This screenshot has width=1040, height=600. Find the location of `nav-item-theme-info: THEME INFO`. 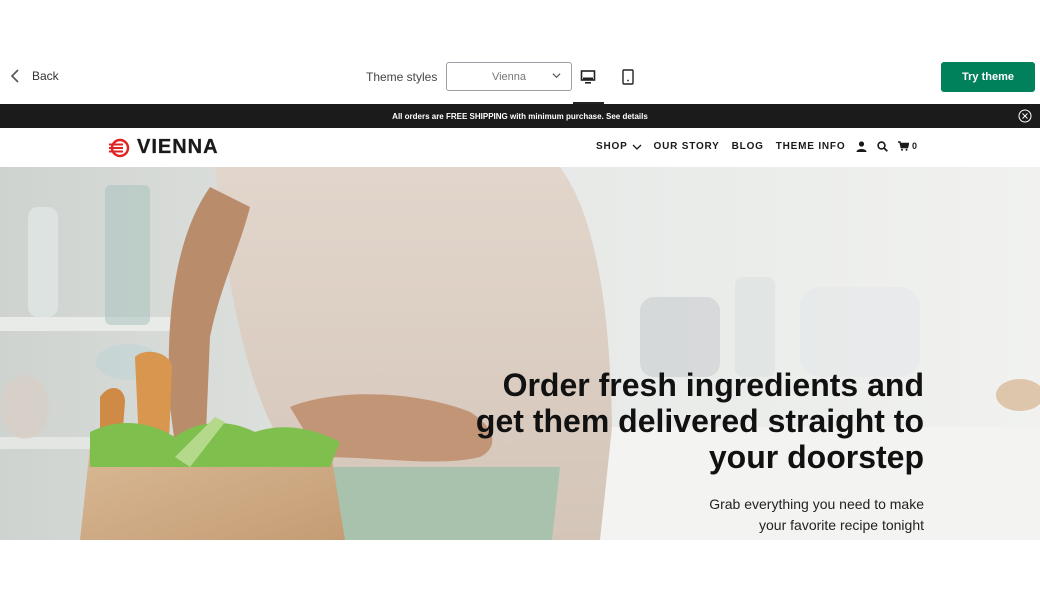

nav-item-theme-info: THEME INFO is located at coordinates (811, 146).